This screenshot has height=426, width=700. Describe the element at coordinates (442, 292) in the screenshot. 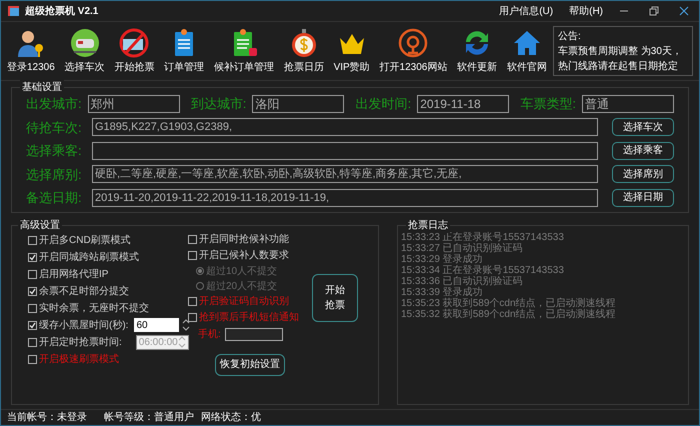

I see `log-entry: 15:33:39 登录成功` at that location.